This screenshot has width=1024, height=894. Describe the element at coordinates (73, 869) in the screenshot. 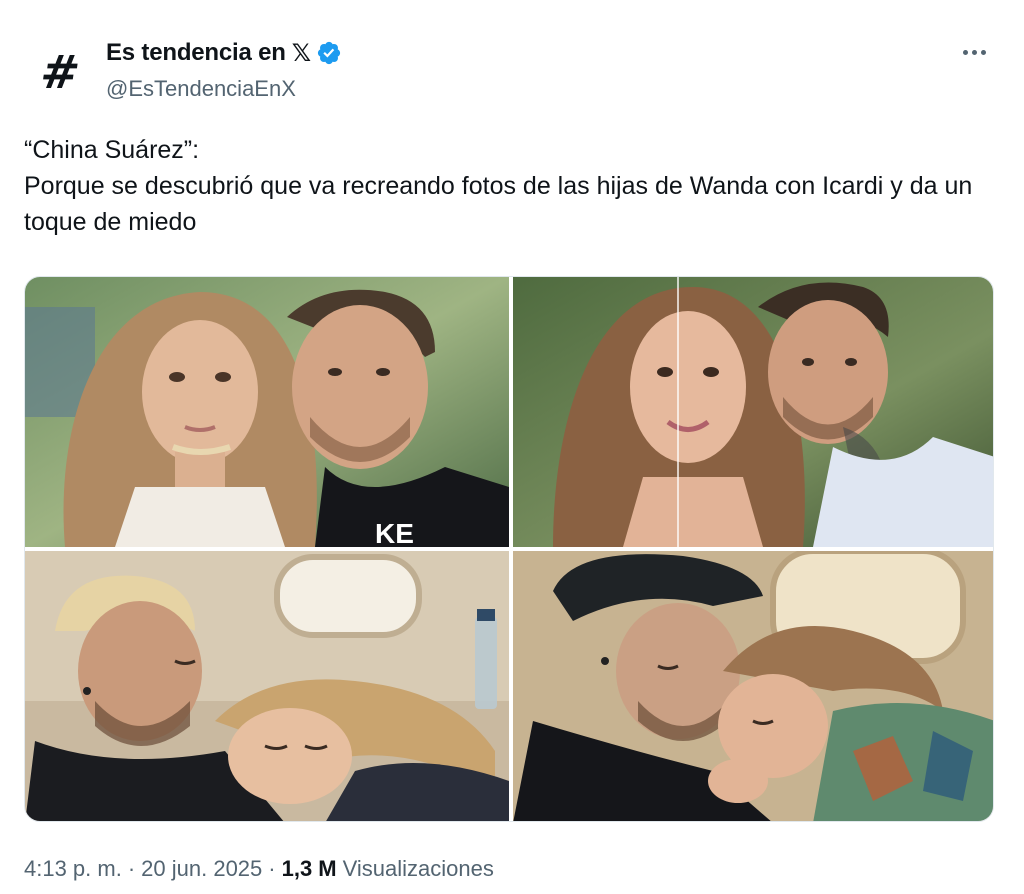

I see `tweet-time: 4:13 p. m.` at that location.